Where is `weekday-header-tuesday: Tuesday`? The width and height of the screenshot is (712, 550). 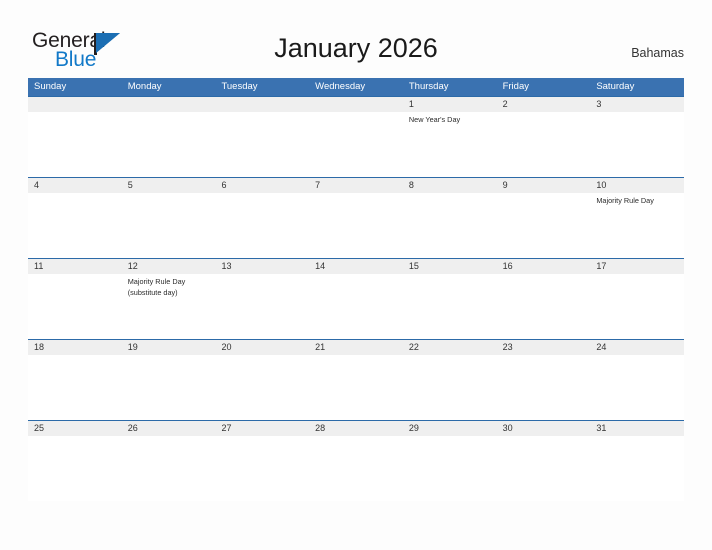
weekday-header-tuesday: Tuesday is located at coordinates (239, 86).